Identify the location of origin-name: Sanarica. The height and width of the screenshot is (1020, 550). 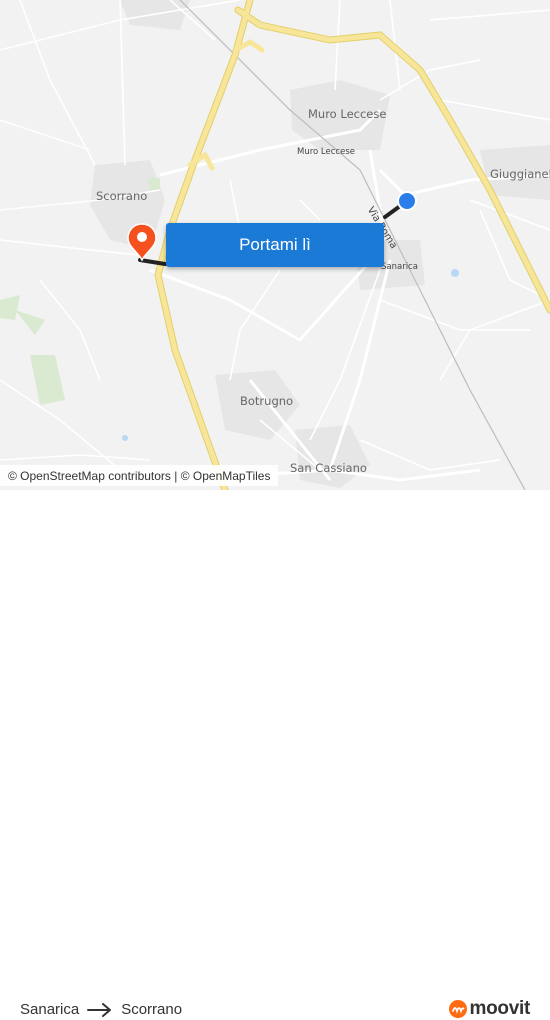
(50, 1009).